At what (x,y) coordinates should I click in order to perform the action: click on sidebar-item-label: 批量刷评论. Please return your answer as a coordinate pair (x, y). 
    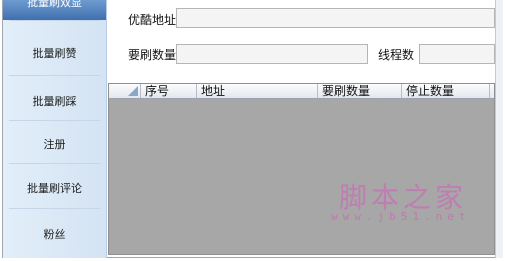
    Looking at the image, I should click on (54, 188).